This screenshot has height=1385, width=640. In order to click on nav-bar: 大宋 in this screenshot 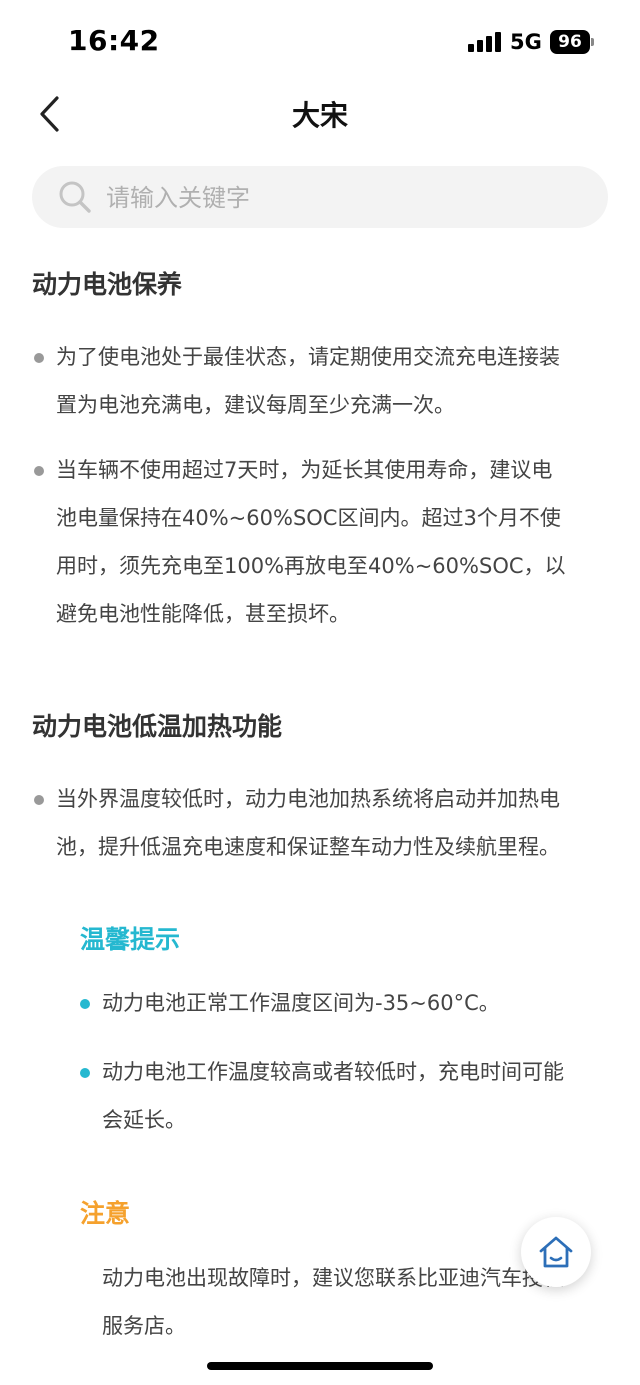, I will do `click(320, 114)`.